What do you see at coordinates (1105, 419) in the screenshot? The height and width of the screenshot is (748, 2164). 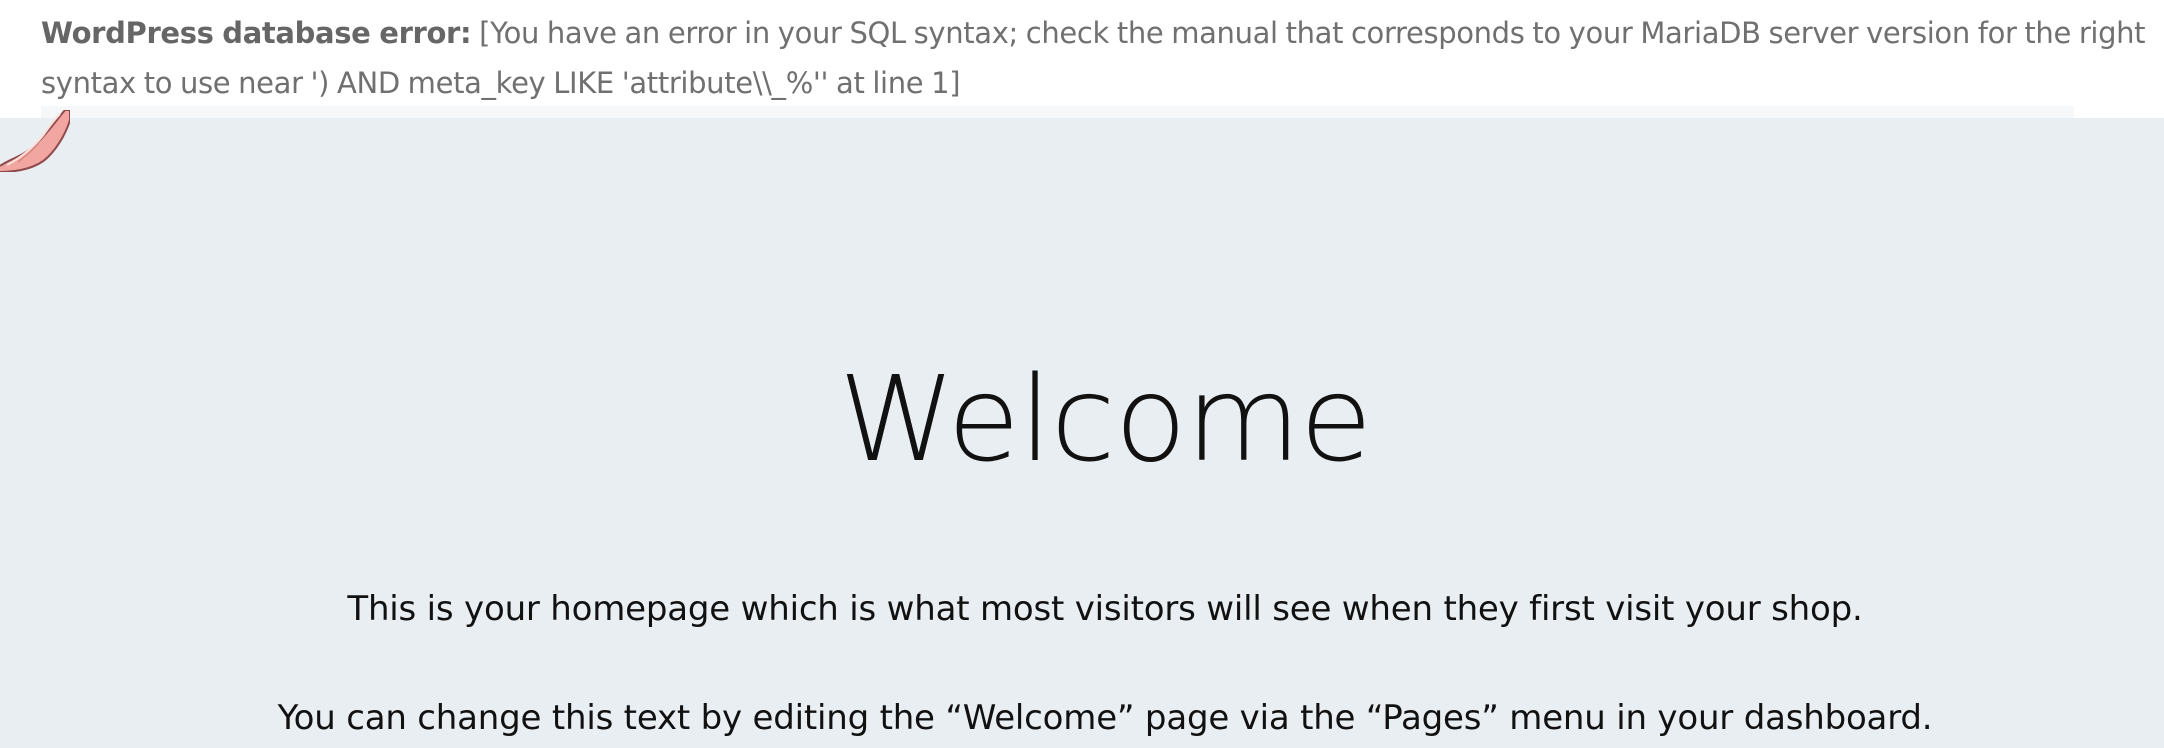 I see `page-title: Welcome` at bounding box center [1105, 419].